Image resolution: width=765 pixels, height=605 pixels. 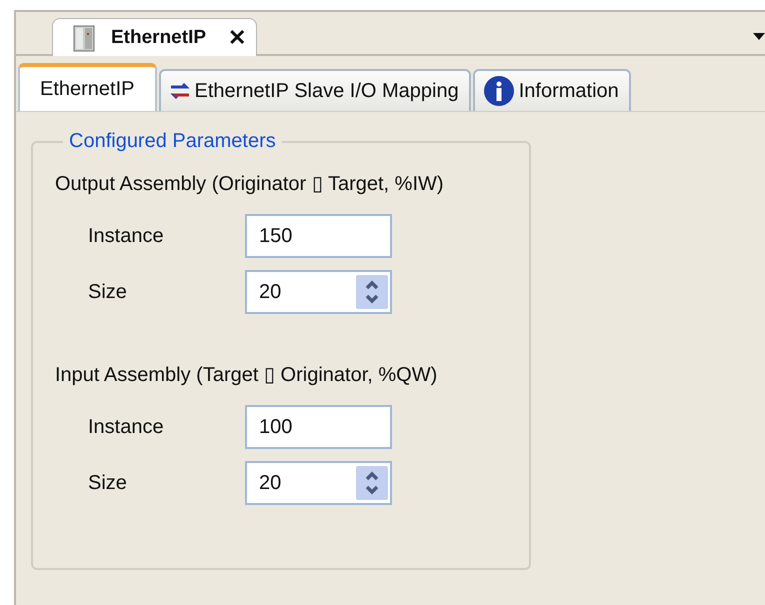 I want to click on section-title: Output Assembly (Originator ▯ Target, %IW), so click(x=250, y=184).